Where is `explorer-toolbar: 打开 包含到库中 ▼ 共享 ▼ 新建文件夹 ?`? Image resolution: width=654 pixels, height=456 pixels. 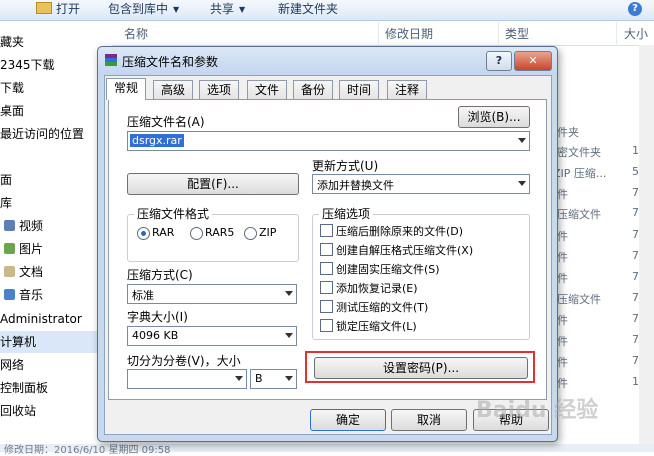 explorer-toolbar: 打开 包含到库中 ▼ 共享 ▼ 新建文件夹 ? is located at coordinates (327, 10).